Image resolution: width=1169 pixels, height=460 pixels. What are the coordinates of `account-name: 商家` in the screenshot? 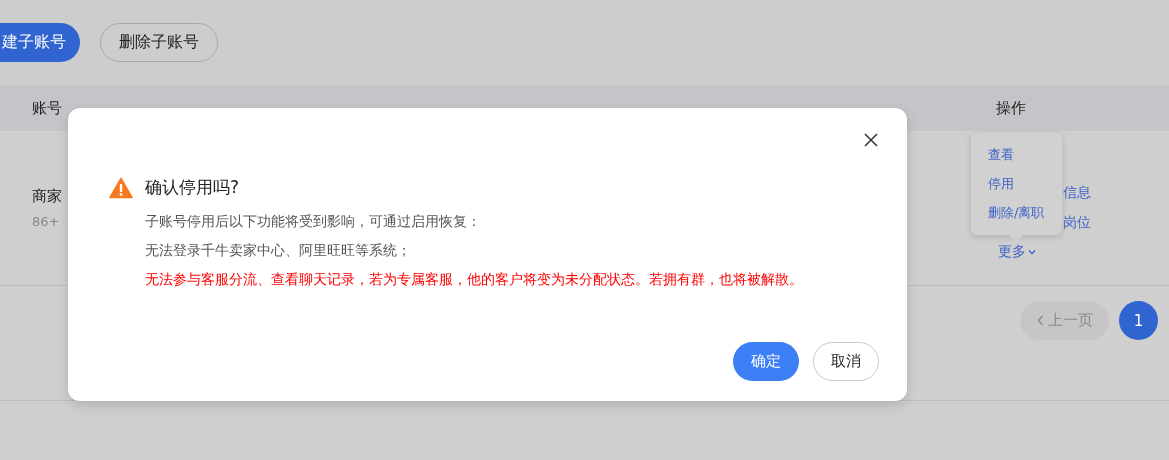 It's located at (47, 196).